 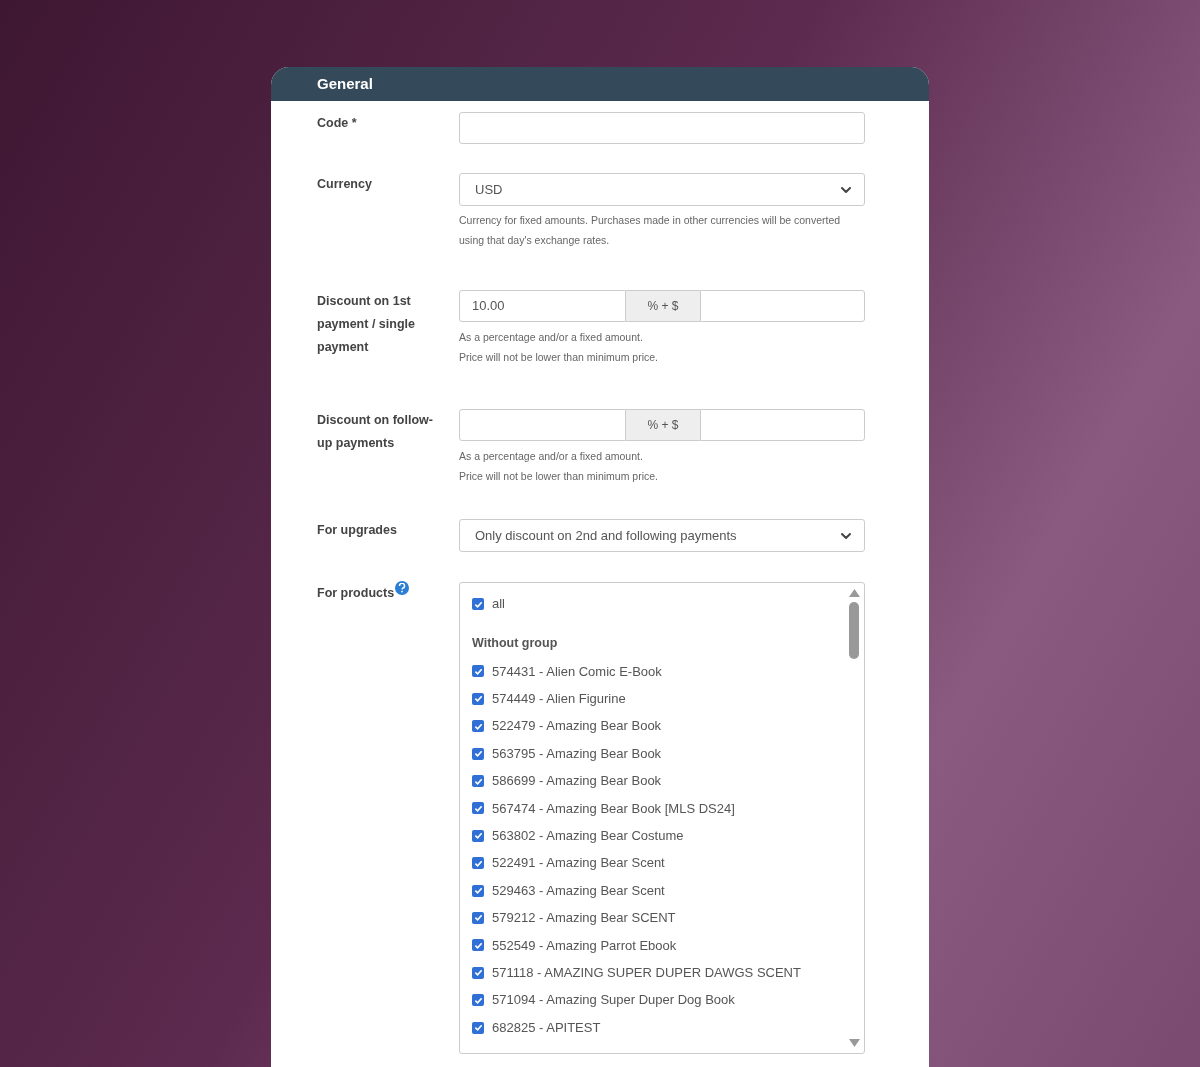 I want to click on scroll-up-icon, so click(x=854, y=593).